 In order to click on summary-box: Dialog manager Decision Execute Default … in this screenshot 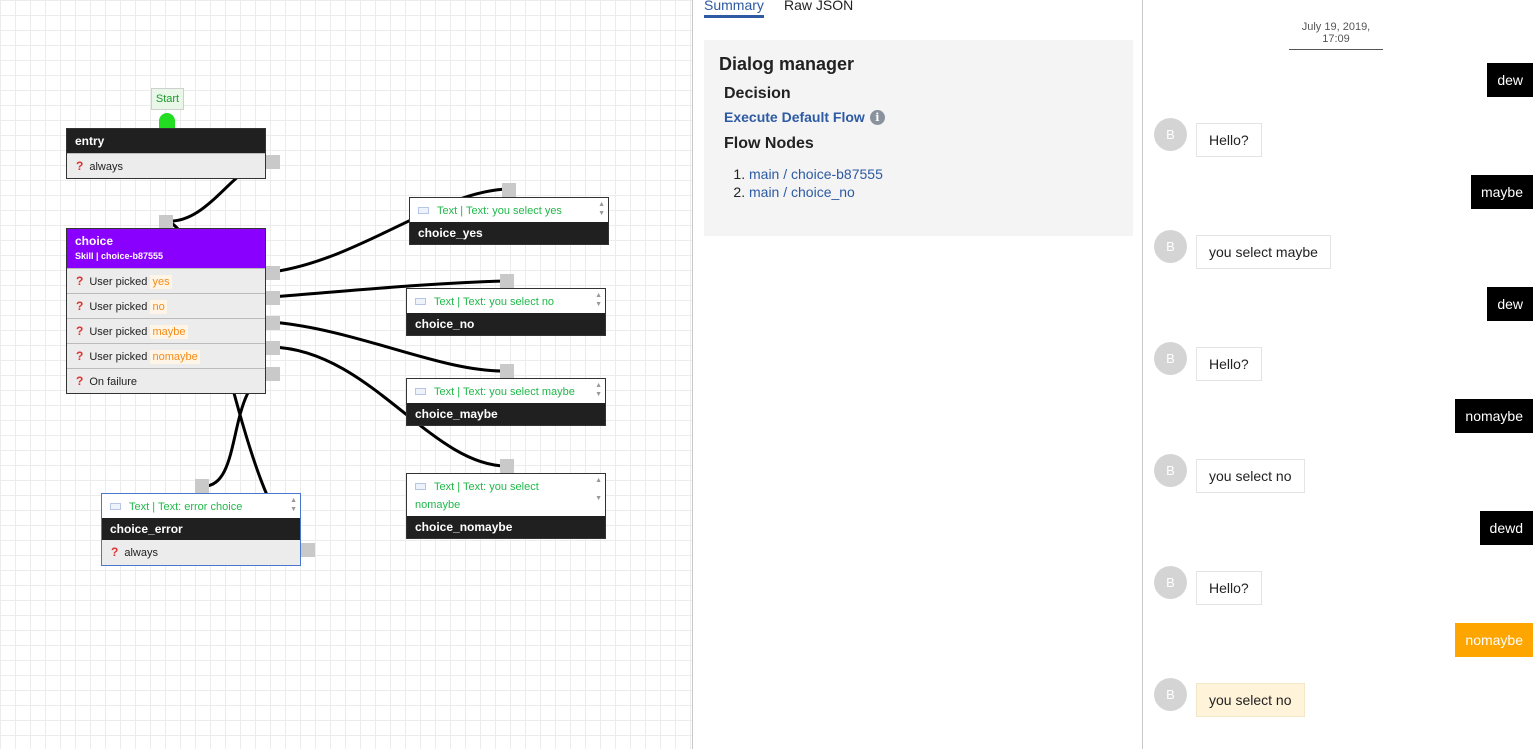, I will do `click(918, 138)`.